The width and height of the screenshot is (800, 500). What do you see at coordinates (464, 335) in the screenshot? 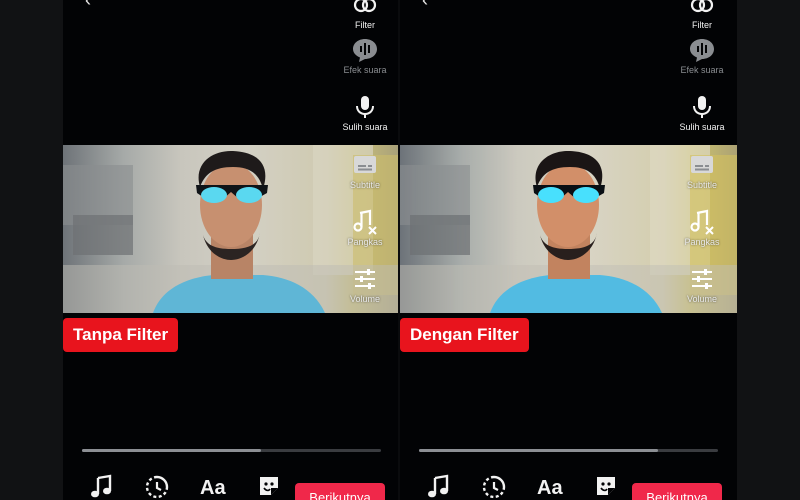
I see `caption-badge: Dengan Filter` at bounding box center [464, 335].